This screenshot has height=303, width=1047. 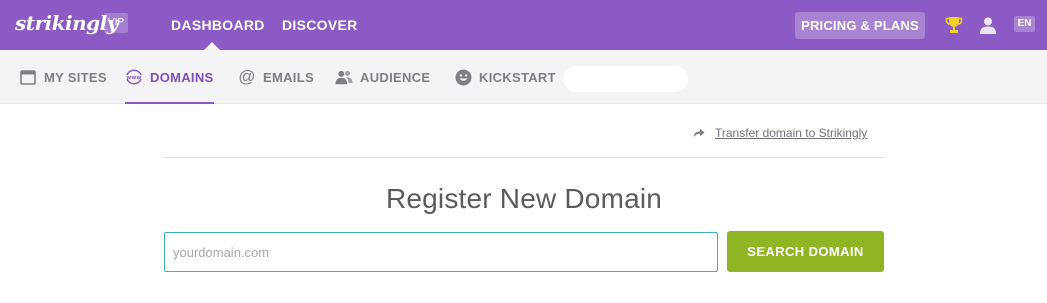 What do you see at coordinates (247, 76) in the screenshot?
I see `at-sign-icon: @` at bounding box center [247, 76].